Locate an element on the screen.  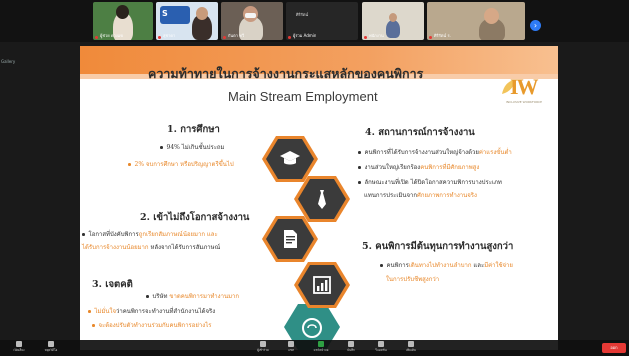
bullet-text: งานส่วนใหญ่เรียกร้อง is located at coordinates (392, 167).